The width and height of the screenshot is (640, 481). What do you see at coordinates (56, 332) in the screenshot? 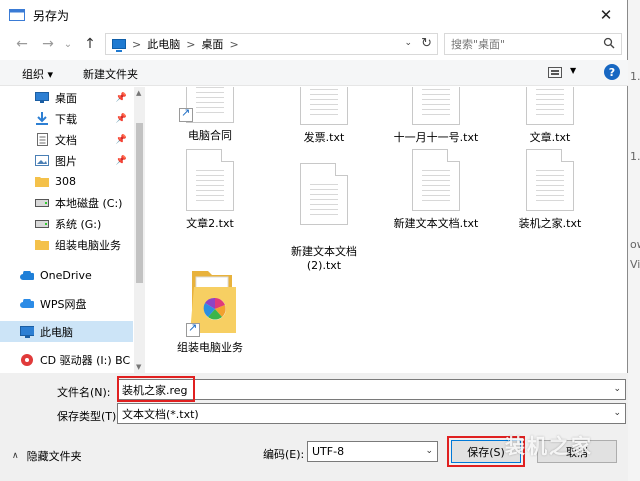
I see `sidebar-item-label: 此电脑` at bounding box center [56, 332].